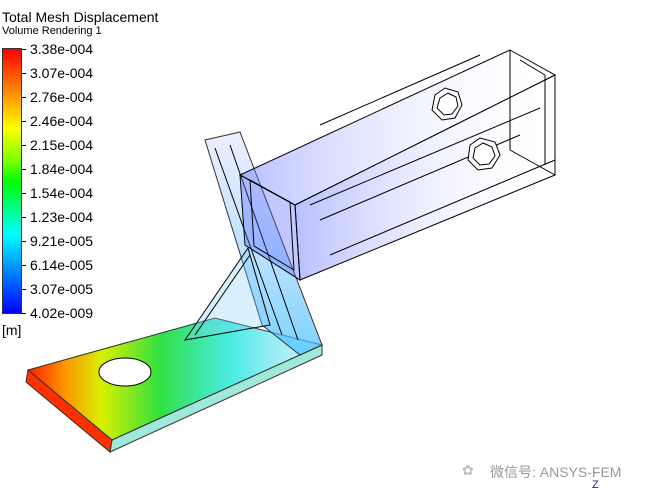 This screenshot has width=658, height=501. What do you see at coordinates (468, 470) in the screenshot?
I see `wechat-icon: ✿` at bounding box center [468, 470].